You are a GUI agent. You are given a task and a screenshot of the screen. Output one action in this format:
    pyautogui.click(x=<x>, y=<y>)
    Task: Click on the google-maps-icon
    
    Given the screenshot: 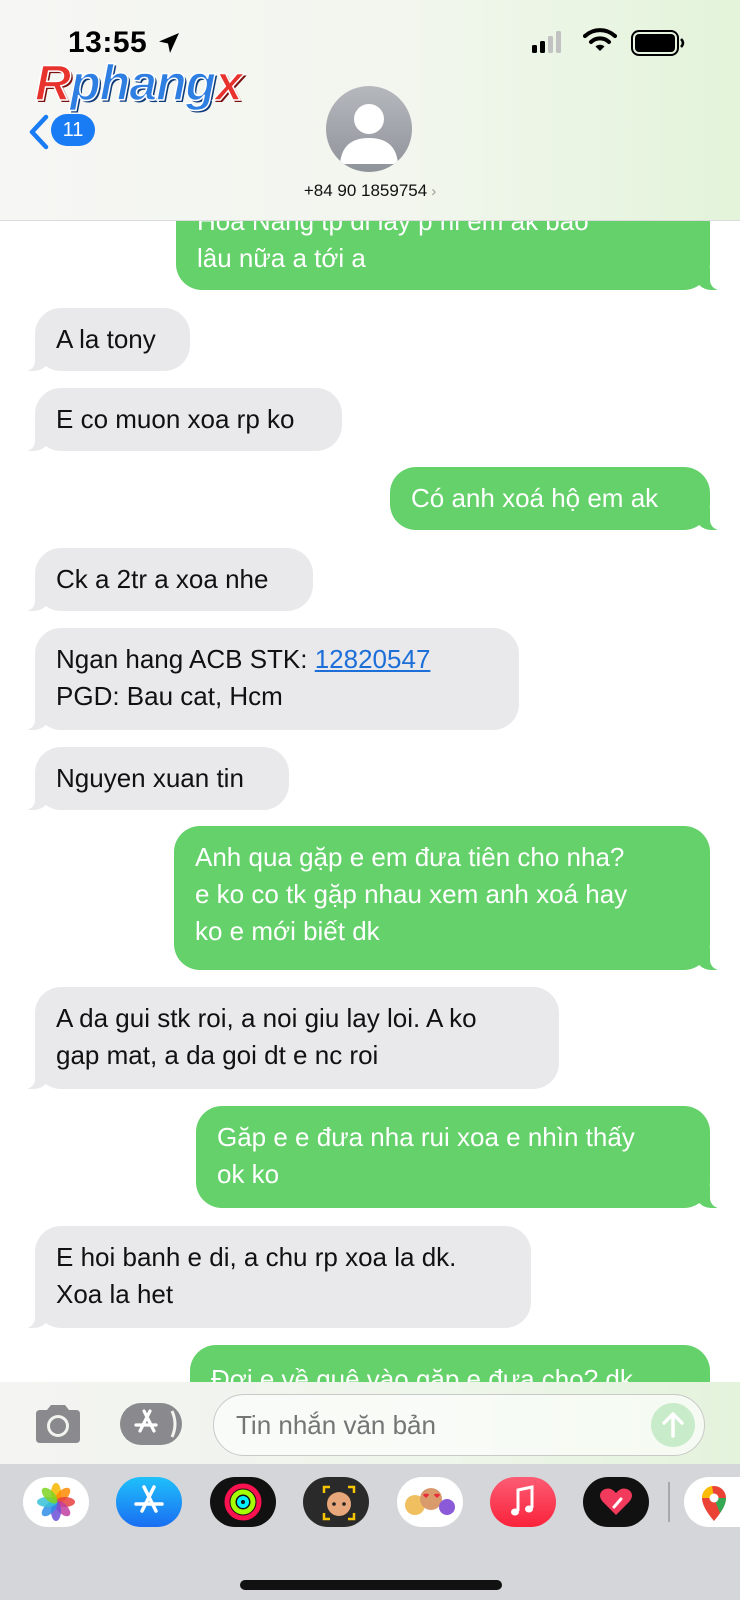 What is the action you would take?
    pyautogui.click(x=712, y=1502)
    